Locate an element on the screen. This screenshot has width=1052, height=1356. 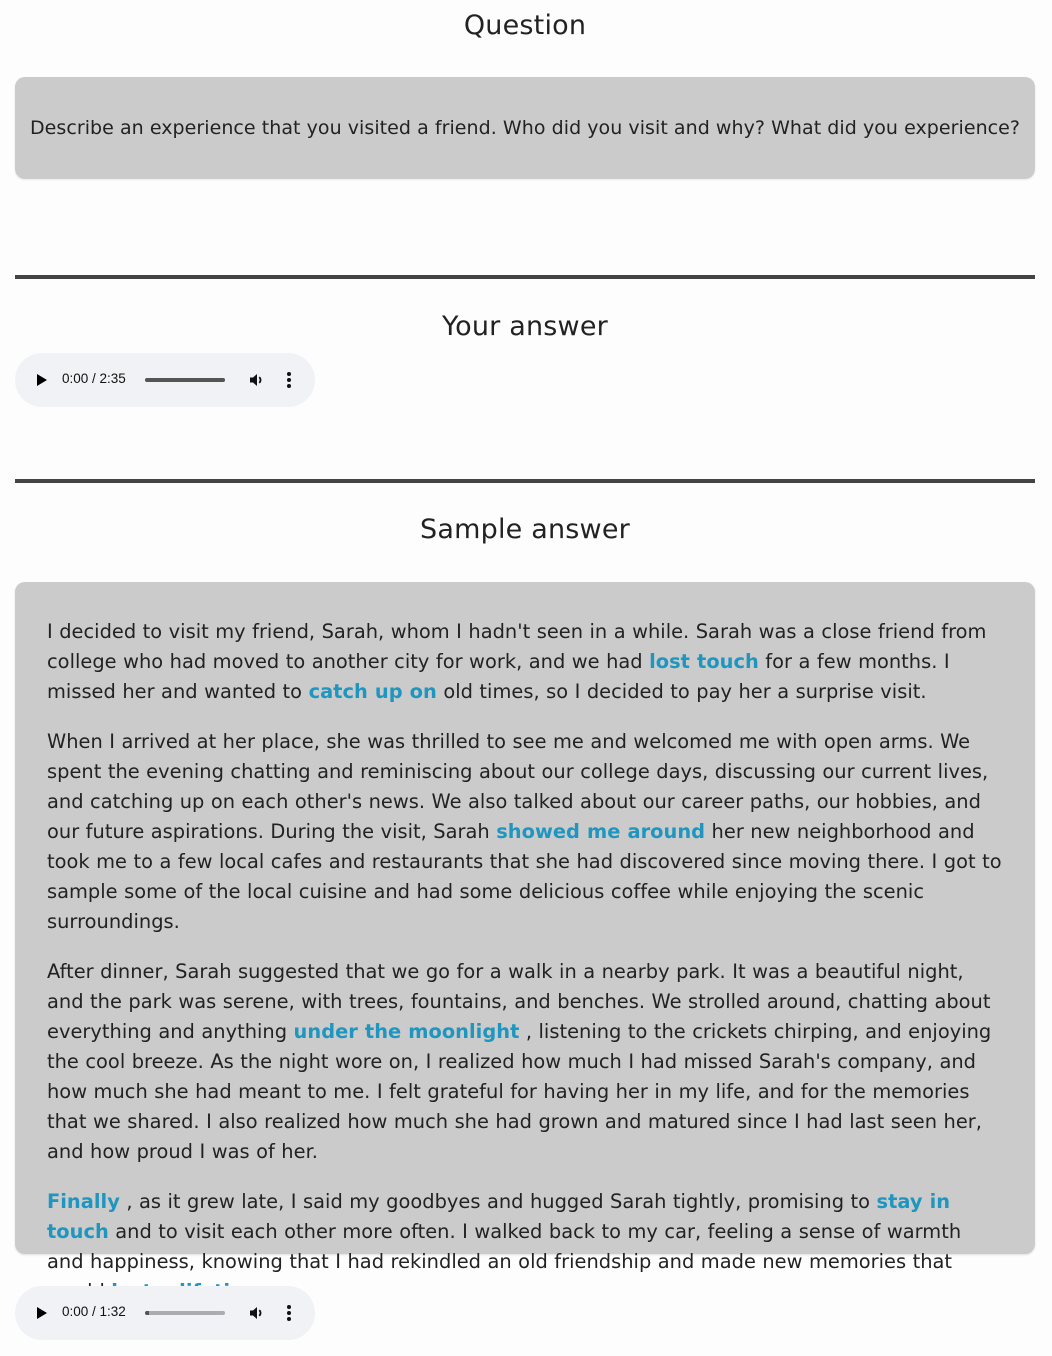
sample-answer-heading: Sample answer is located at coordinates (525, 529).